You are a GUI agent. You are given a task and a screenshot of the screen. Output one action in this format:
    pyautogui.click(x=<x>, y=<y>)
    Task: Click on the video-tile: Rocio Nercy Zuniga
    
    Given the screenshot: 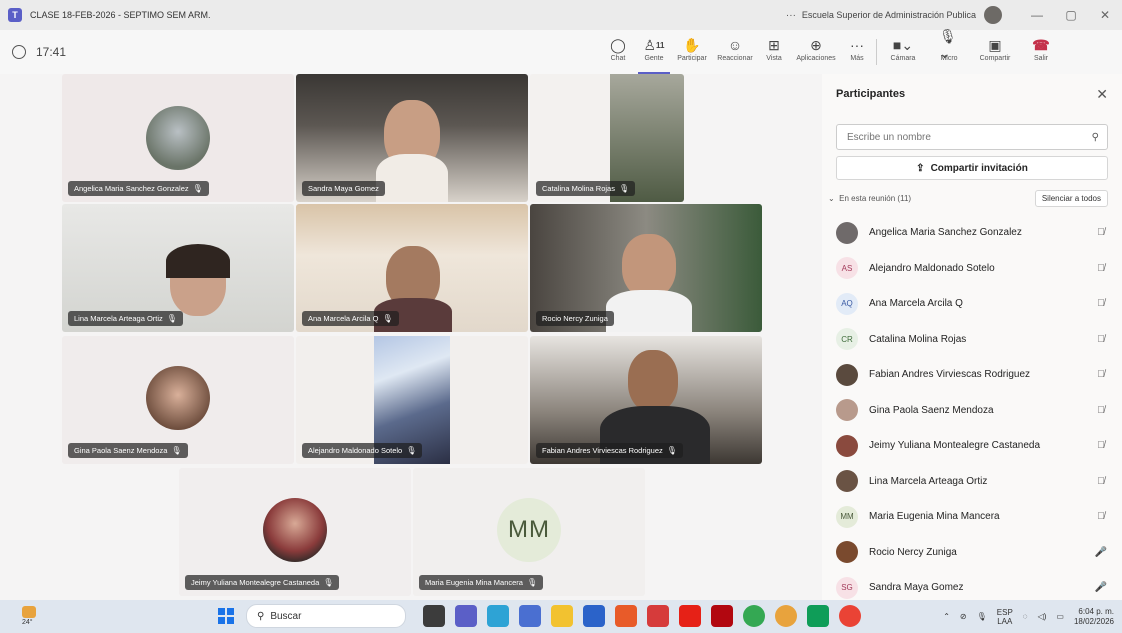 What is the action you would take?
    pyautogui.click(x=646, y=268)
    